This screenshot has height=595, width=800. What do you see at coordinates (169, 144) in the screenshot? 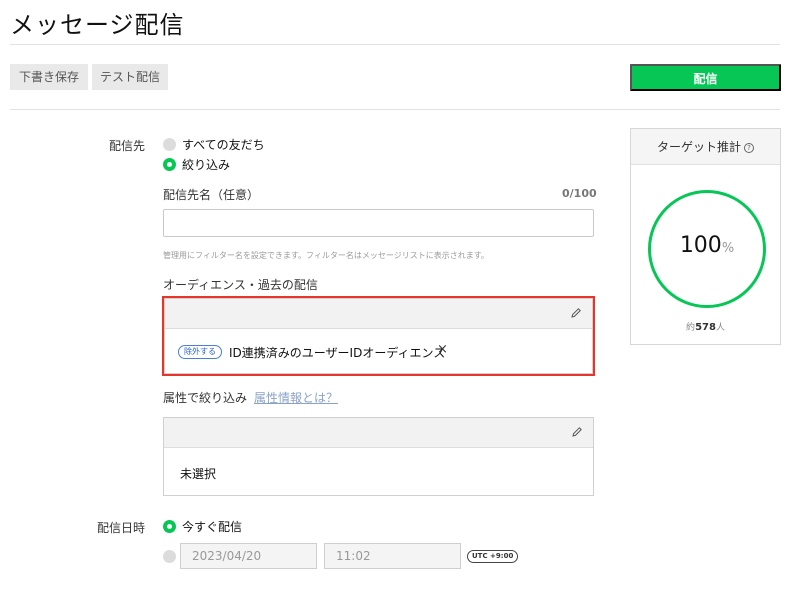
I see `radio-all-friends` at bounding box center [169, 144].